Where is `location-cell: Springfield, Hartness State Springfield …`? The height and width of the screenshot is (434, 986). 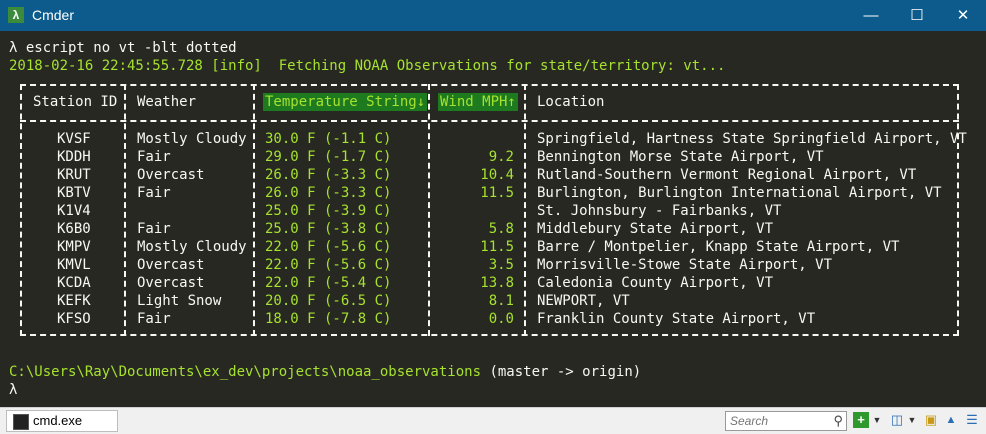
location-cell: Springfield, Hartness State Springfield … is located at coordinates (752, 139).